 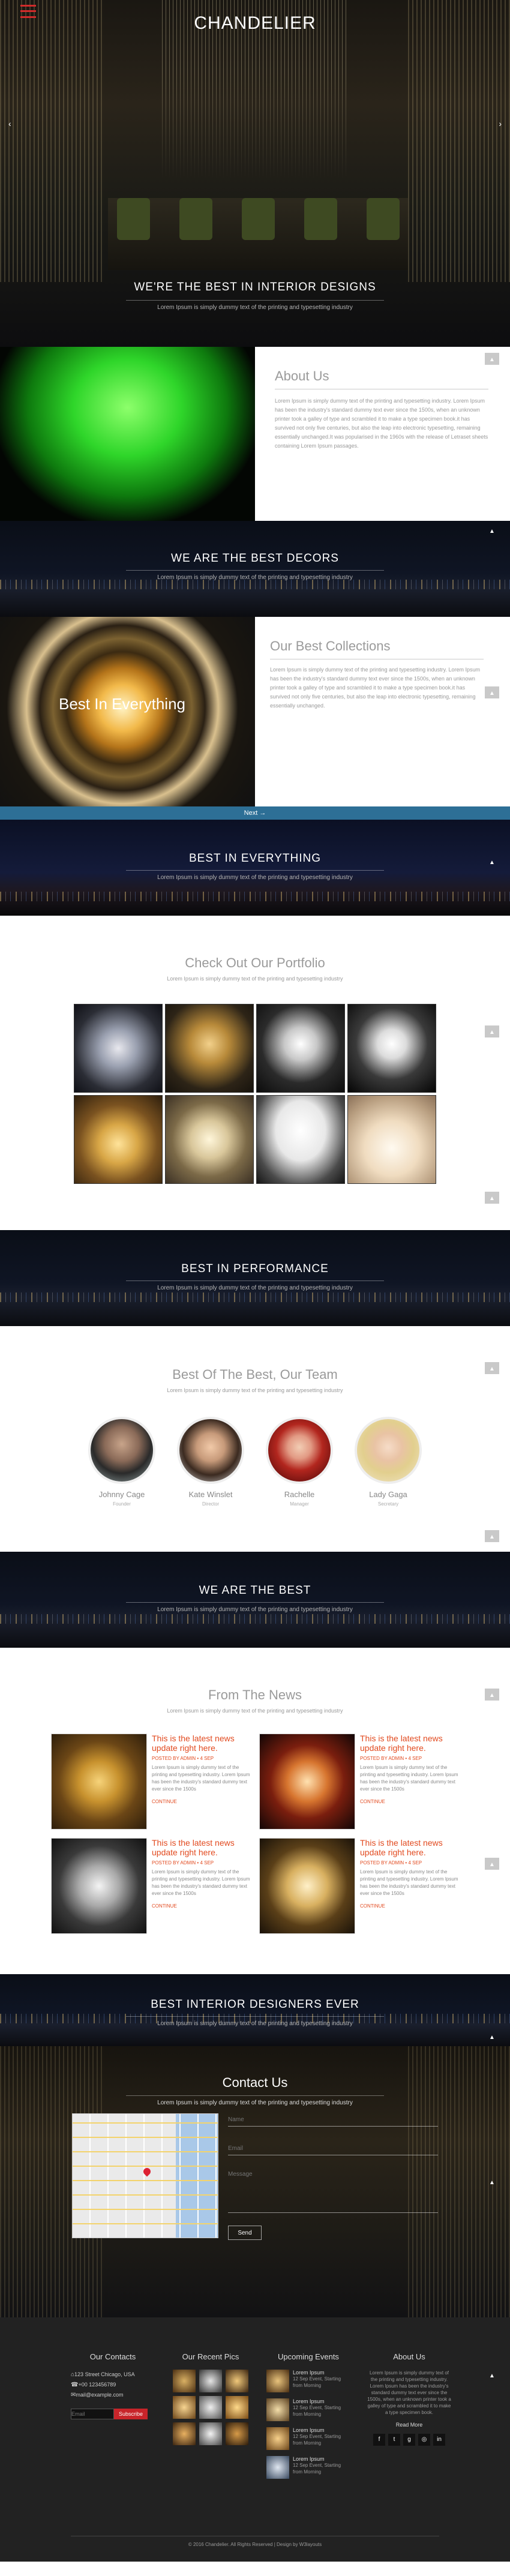 I want to click on contact-title: Contact Us, so click(x=255, y=2082).